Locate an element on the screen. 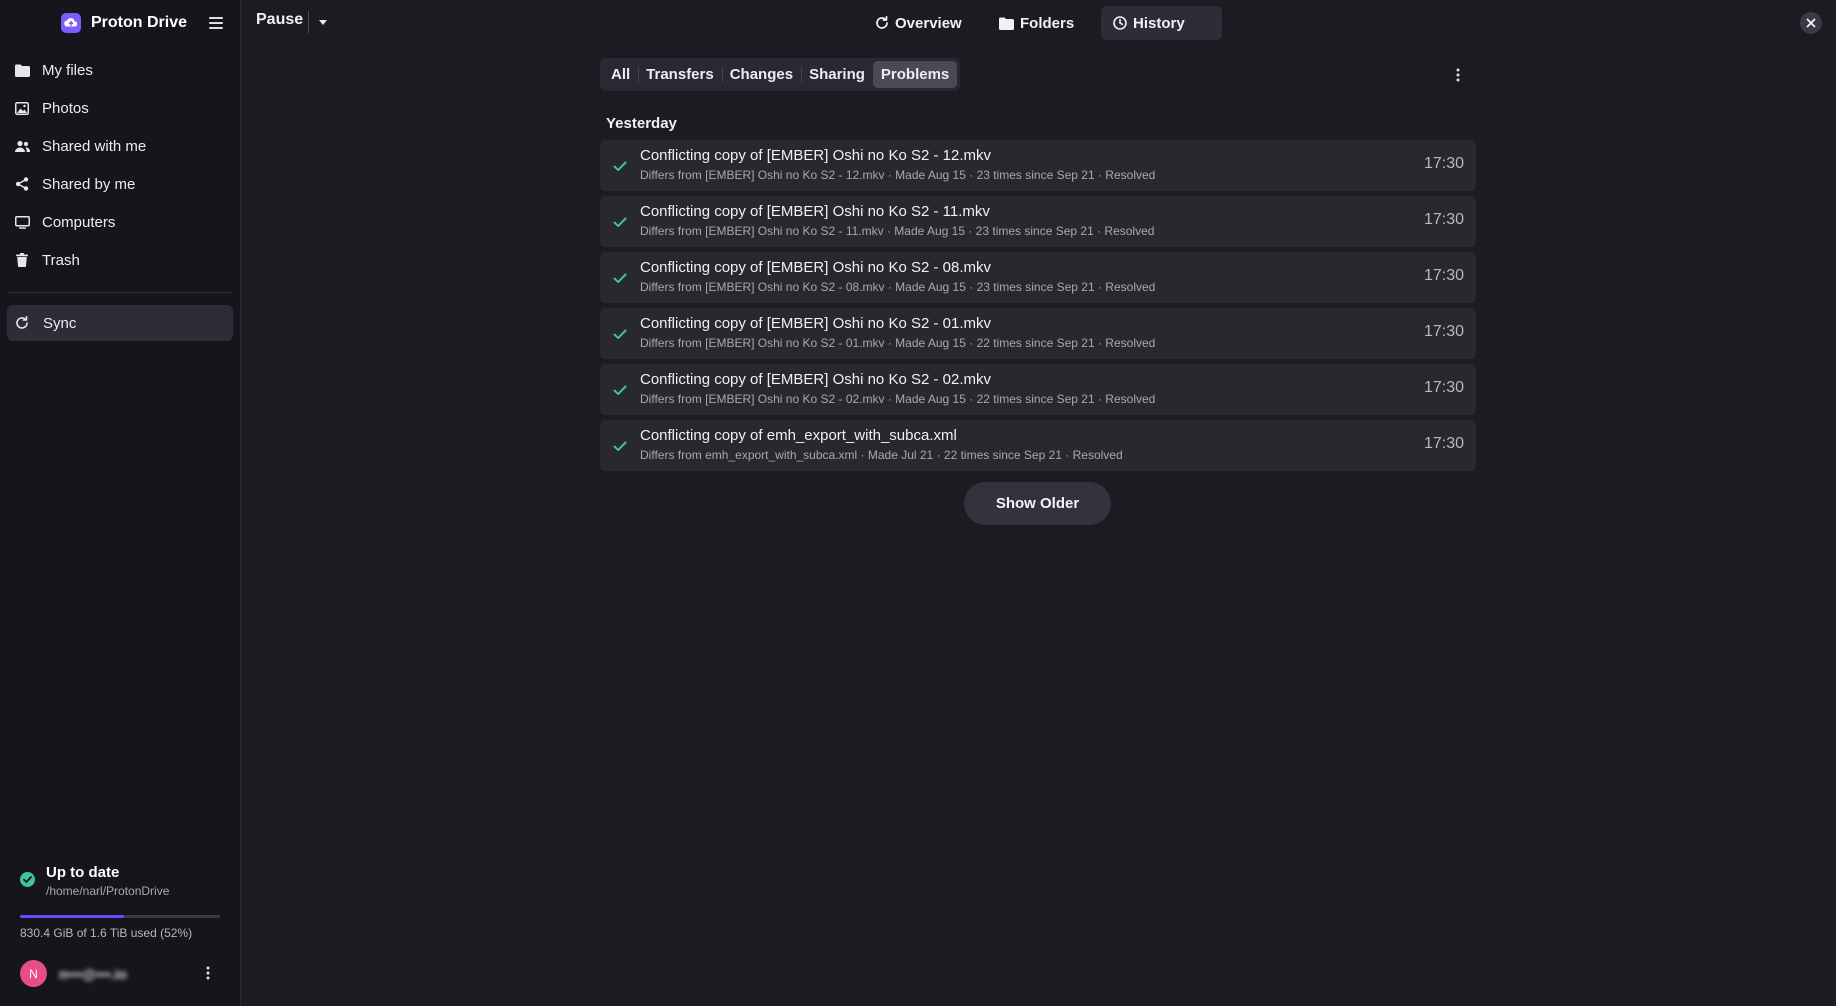  check-circle-icon is located at coordinates (27, 879).